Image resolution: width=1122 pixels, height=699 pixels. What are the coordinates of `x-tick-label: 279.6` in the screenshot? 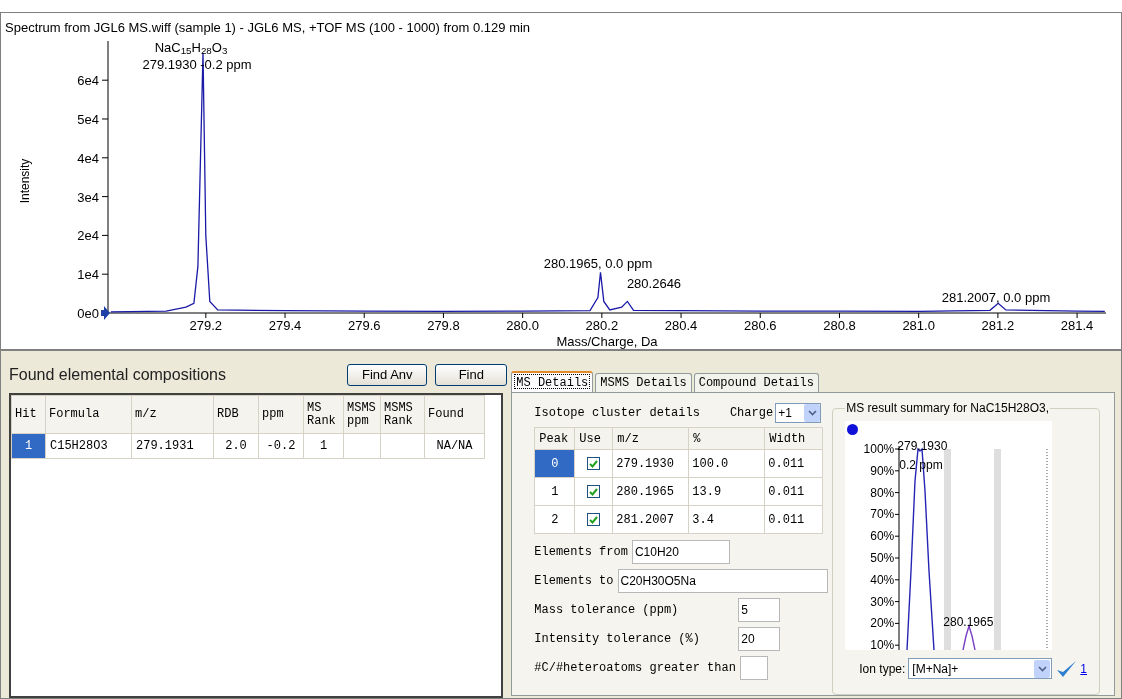 It's located at (364, 325).